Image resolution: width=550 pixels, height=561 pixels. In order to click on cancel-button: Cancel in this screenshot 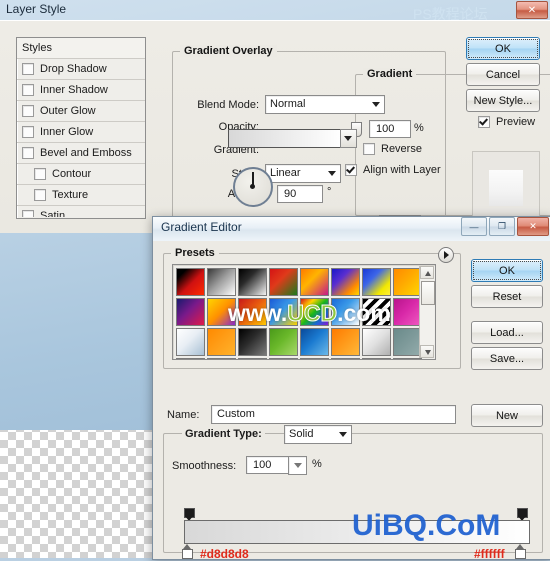, I will do `click(503, 74)`.